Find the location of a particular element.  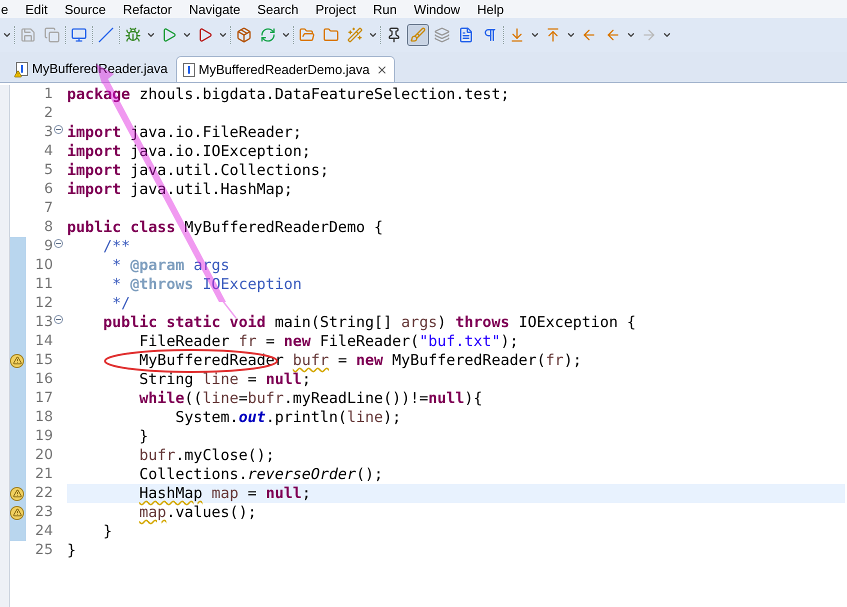

menu-item: Run is located at coordinates (384, 9).